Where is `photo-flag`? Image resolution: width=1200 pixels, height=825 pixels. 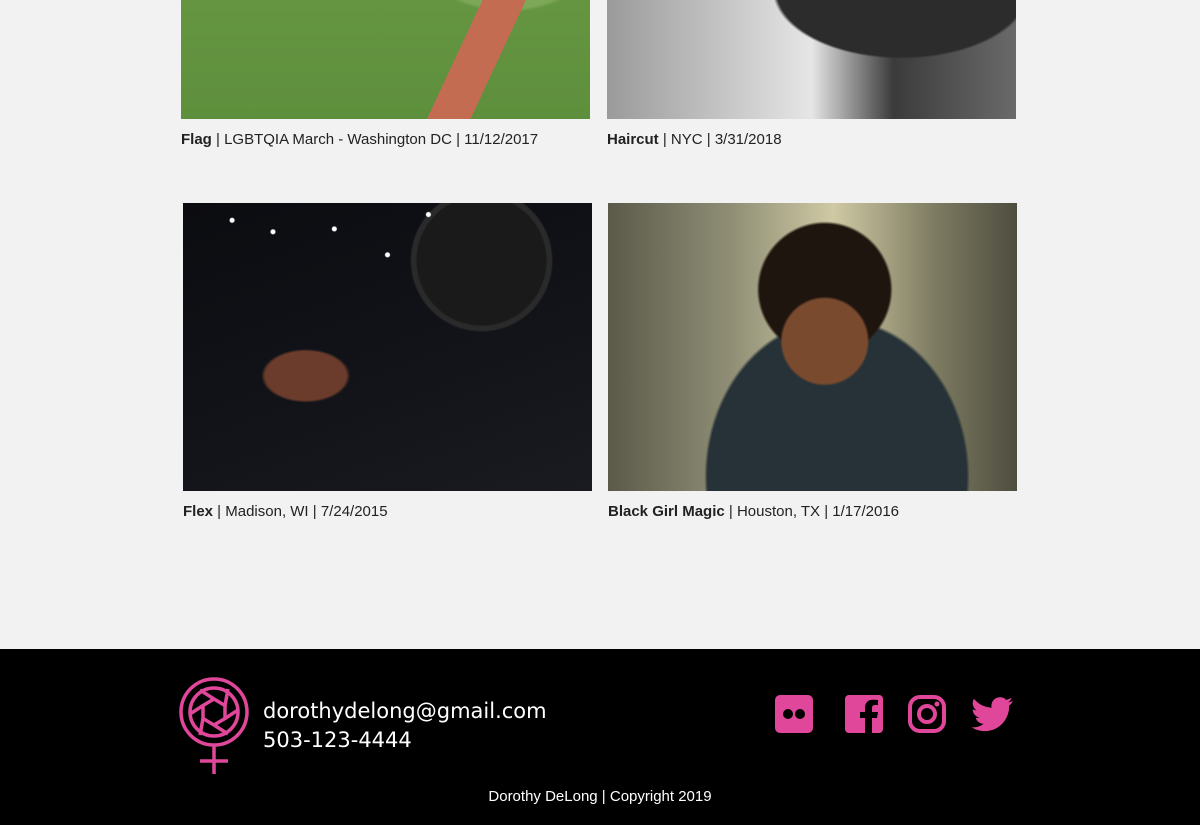
photo-flag is located at coordinates (385, 59).